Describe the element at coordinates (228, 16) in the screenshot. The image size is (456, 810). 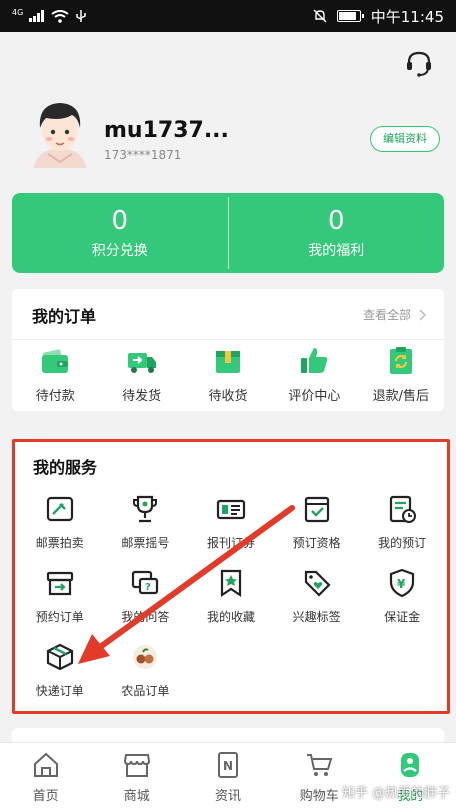
I see `status-bar: 4G 中午11:45` at that location.